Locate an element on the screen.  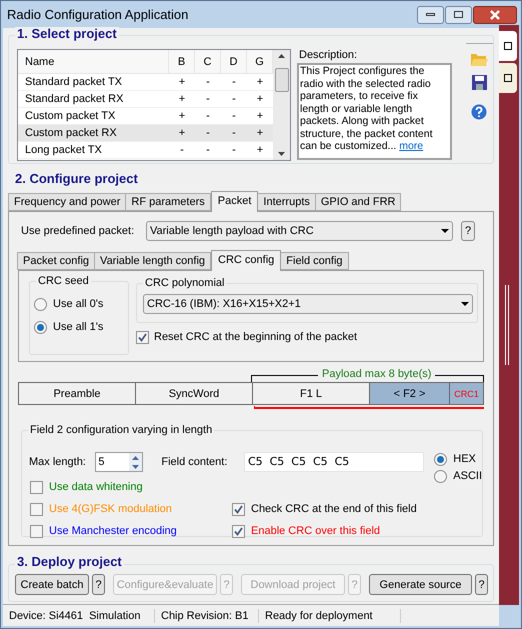
status-text: Device: Si4461 Simulation is located at coordinates (79, 615).